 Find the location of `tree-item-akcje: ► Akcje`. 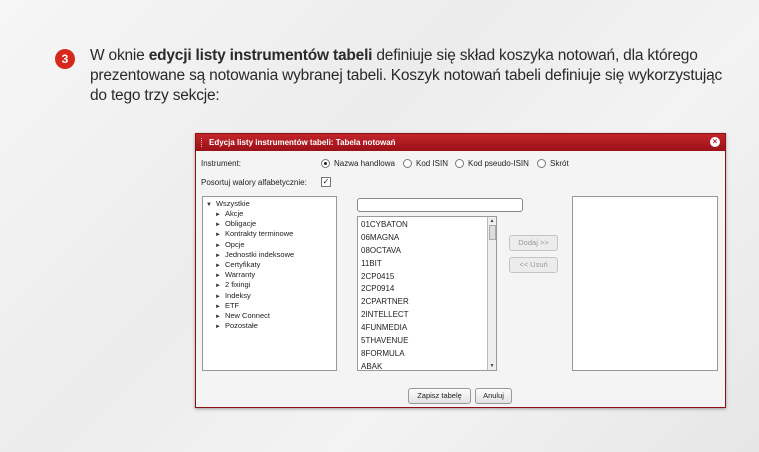

tree-item-akcje: ► Akcje is located at coordinates (254, 214).